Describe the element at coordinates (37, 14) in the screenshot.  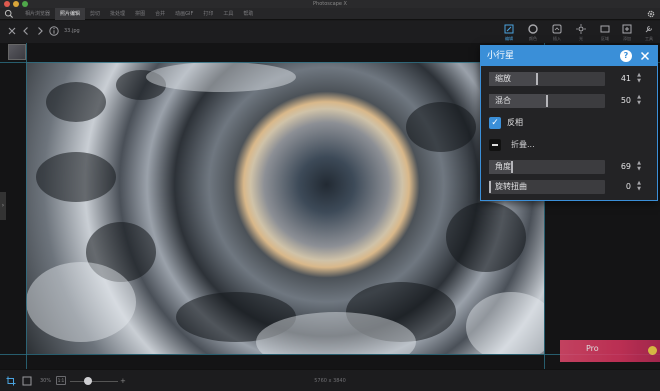
I see `tab-photo-browser: 相片浏览器` at that location.